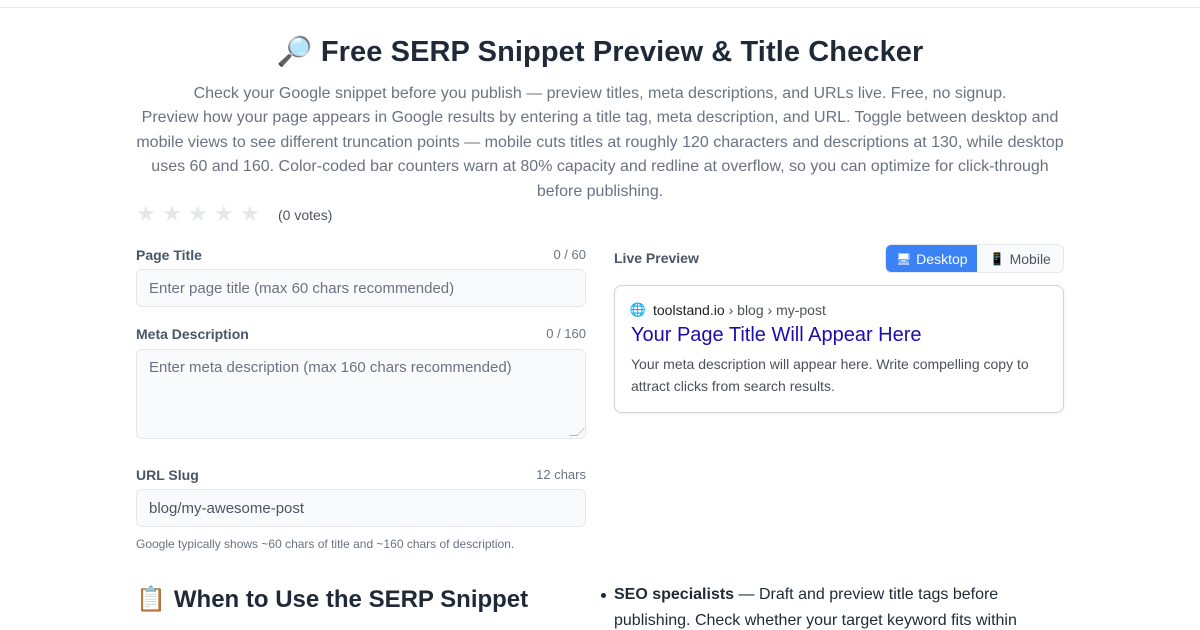  Describe the element at coordinates (689, 310) in the screenshot. I see `serp-domain: toolstand.io` at that location.